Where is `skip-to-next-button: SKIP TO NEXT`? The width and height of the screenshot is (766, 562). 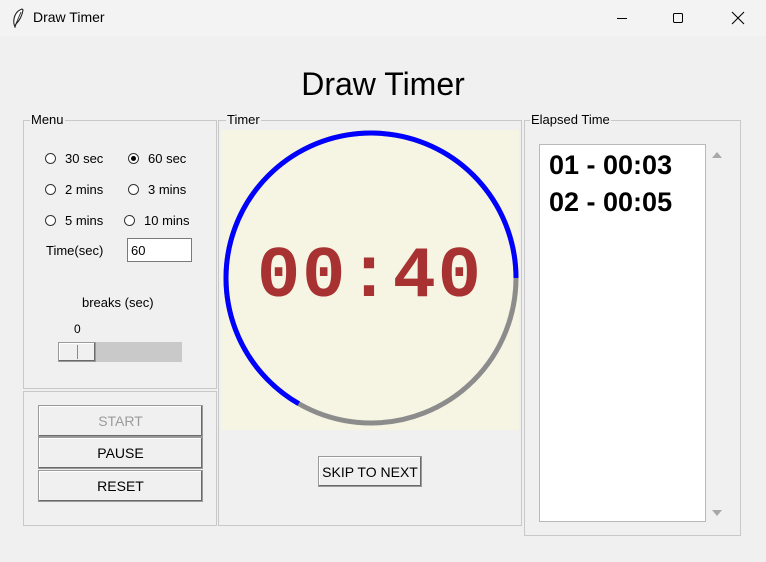
skip-to-next-button: SKIP TO NEXT is located at coordinates (370, 471).